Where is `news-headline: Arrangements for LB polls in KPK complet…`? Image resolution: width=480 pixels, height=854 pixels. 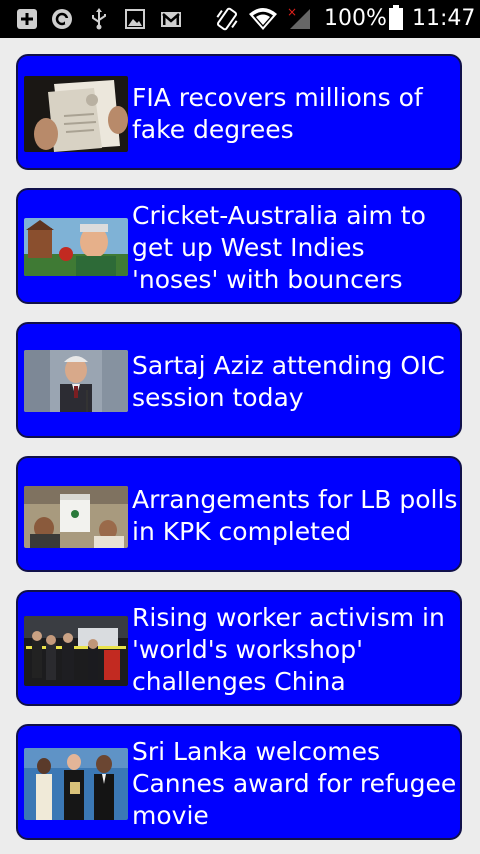
news-headline: Arrangements for LB polls in KPK complet… is located at coordinates (295, 516).